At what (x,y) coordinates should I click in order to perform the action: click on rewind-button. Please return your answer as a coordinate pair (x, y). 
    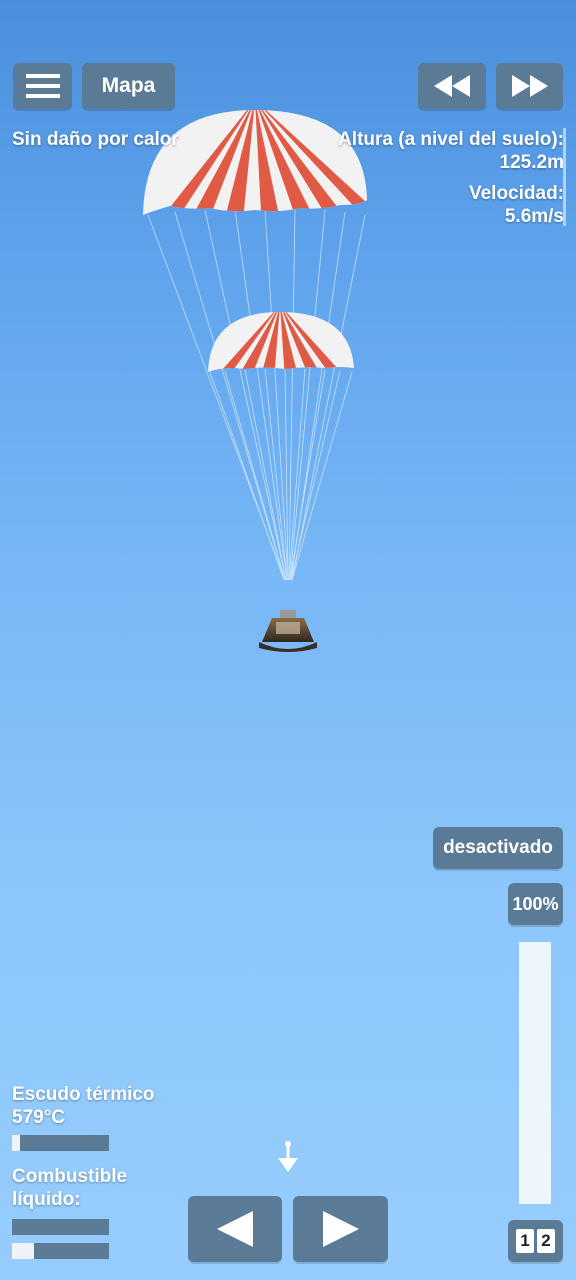
    Looking at the image, I should click on (452, 86).